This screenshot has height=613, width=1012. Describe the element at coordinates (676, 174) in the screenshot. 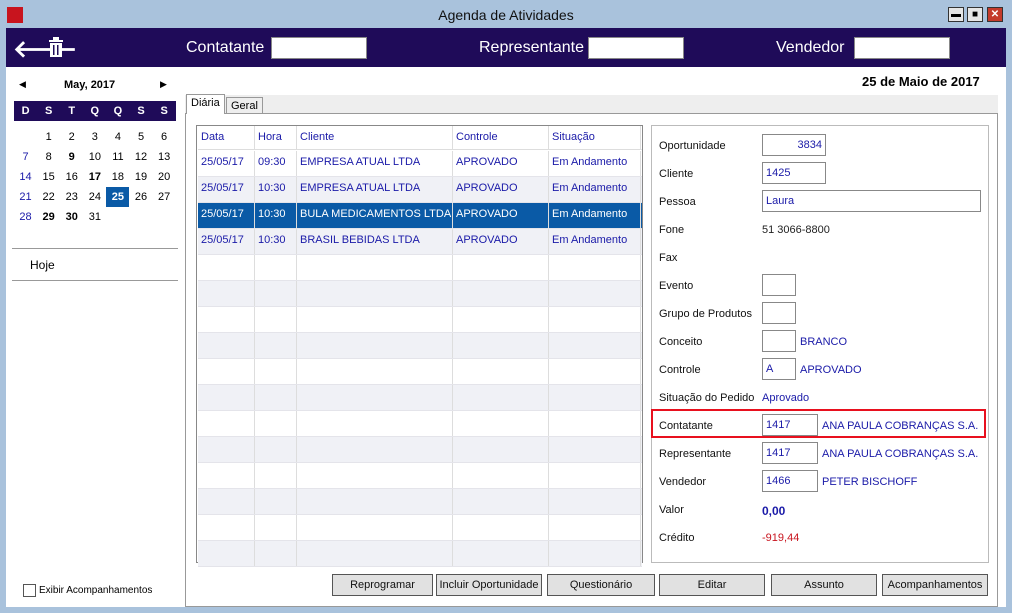

I see `detail-label: Cliente` at that location.